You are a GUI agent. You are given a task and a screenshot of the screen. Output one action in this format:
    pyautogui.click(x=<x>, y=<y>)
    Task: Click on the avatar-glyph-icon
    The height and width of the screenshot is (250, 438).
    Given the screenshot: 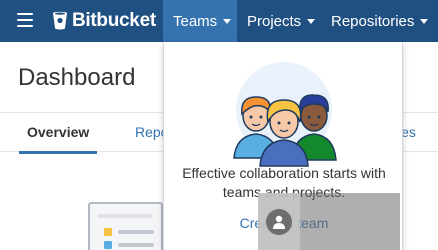 What is the action you would take?
    pyautogui.click(x=279, y=222)
    